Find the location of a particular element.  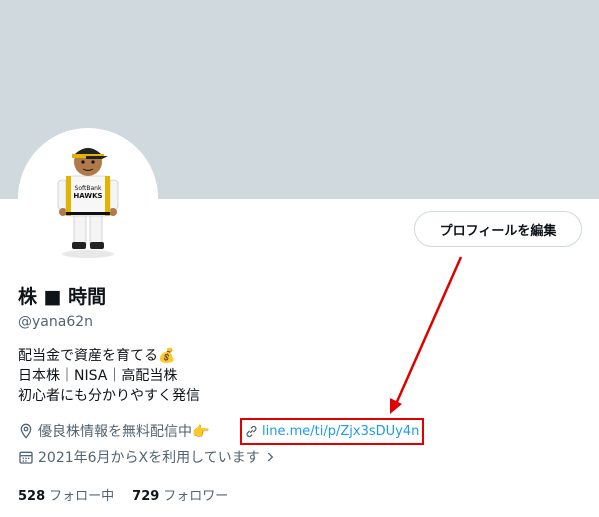

follow-stats: 528 フォロー中 729 フォロワー is located at coordinates (132, 494).